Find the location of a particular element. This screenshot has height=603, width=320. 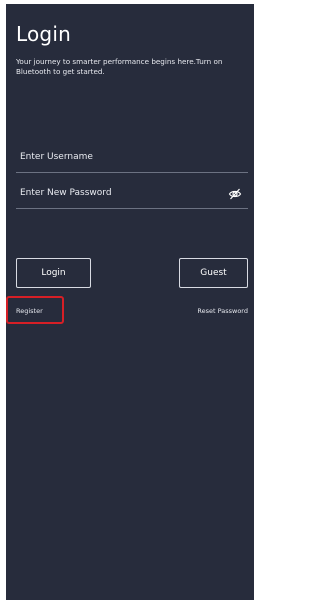

eye-slash-icon is located at coordinates (235, 193).